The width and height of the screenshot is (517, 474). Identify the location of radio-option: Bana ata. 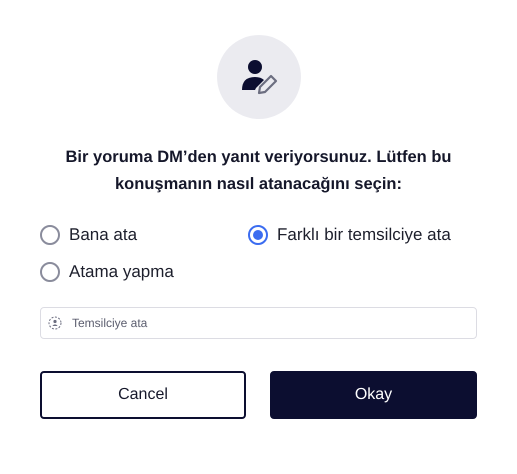
(144, 235).